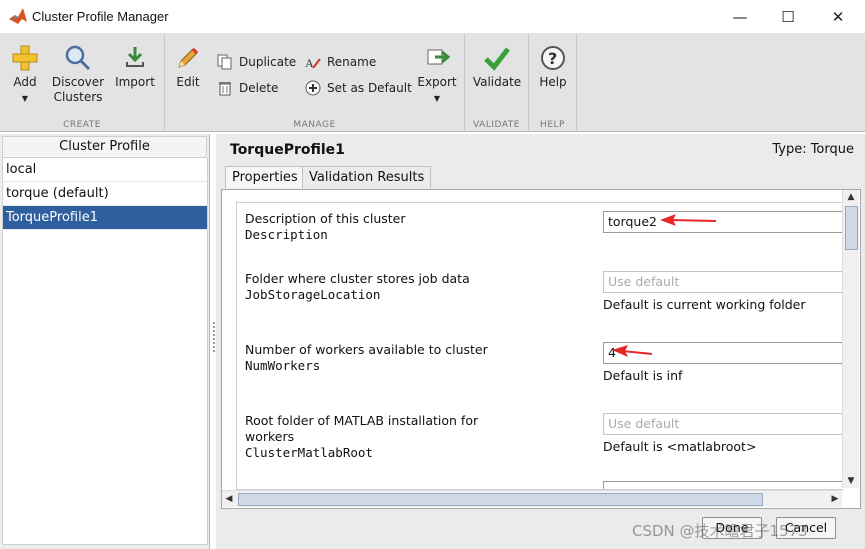 Image resolution: width=865 pixels, height=549 pixels. I want to click on rename-label: Rename, so click(352, 62).